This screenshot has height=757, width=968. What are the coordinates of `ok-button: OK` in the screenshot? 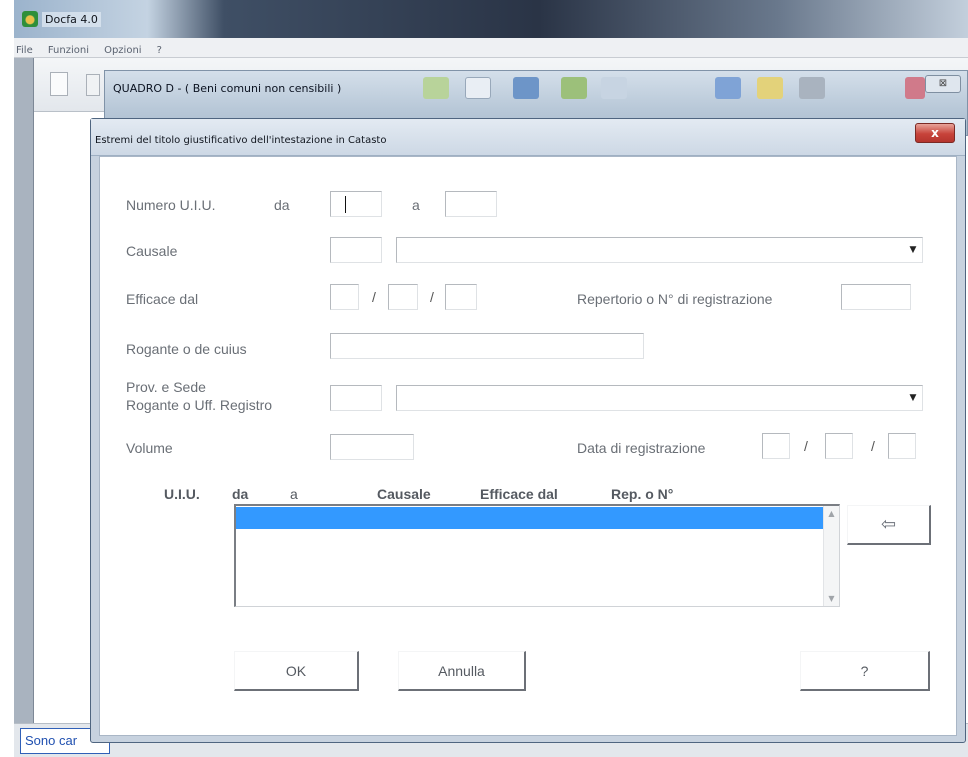 It's located at (296, 671).